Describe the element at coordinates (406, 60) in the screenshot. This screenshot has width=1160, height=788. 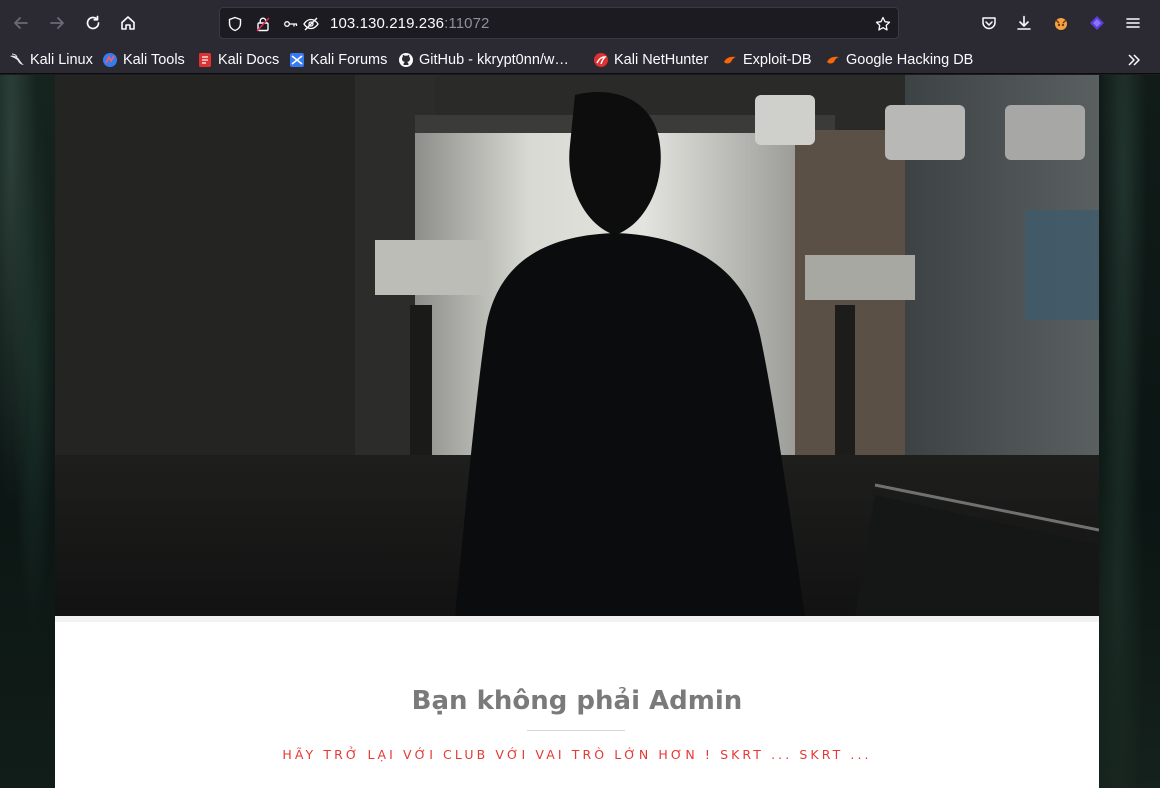
I see `github-icon` at that location.